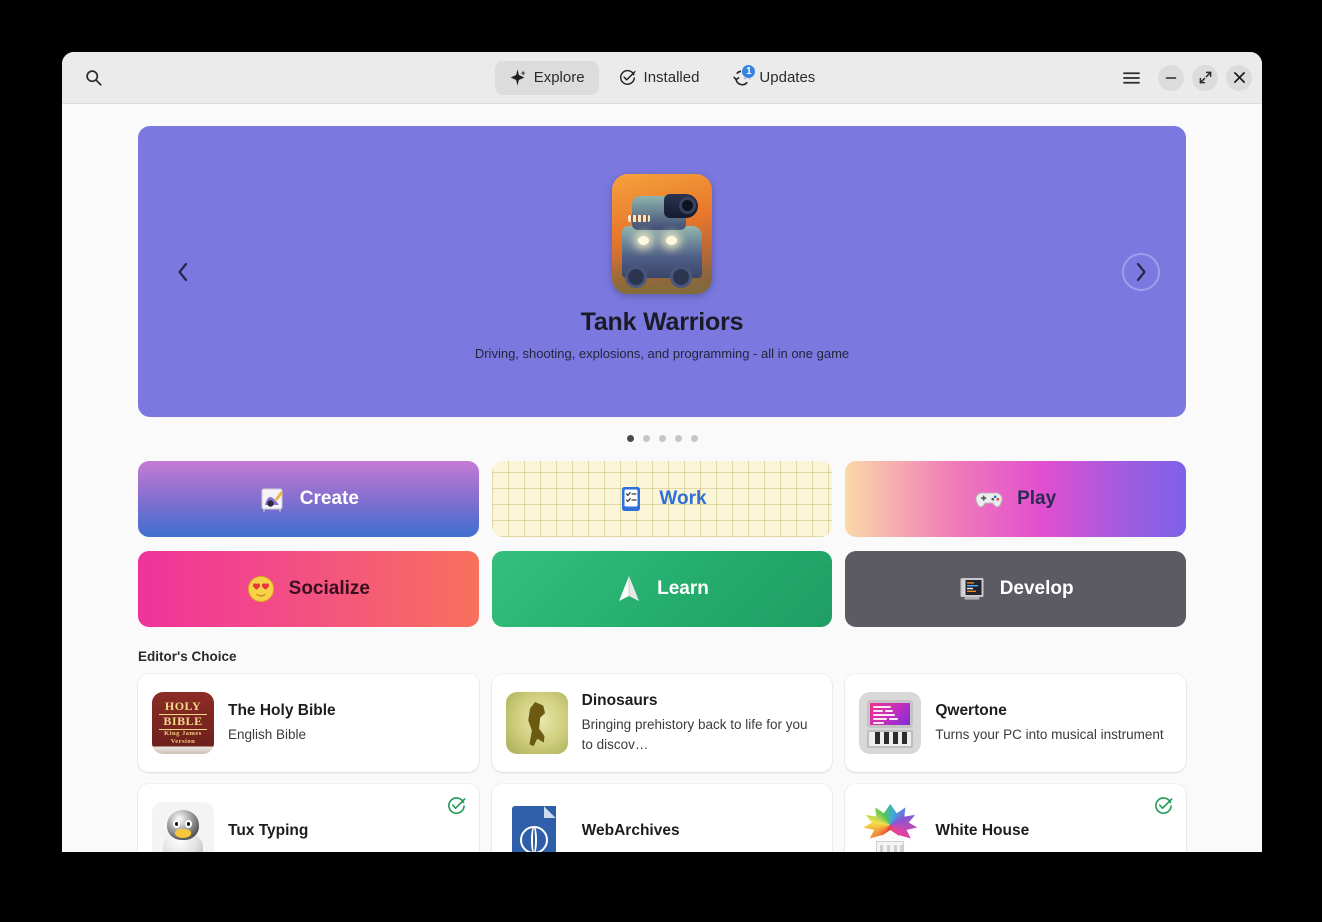 The height and width of the screenshot is (922, 1322). Describe the element at coordinates (267, 734) in the screenshot. I see `app-description: English Bible` at that location.